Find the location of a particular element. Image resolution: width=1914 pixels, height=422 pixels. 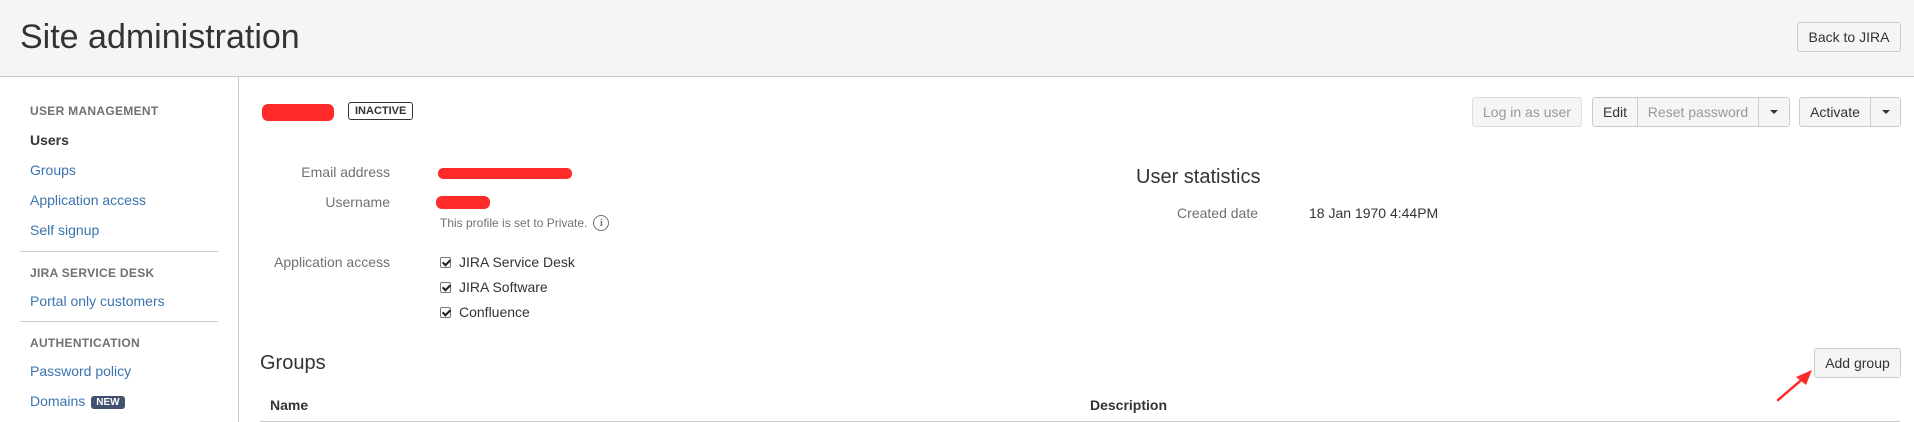

sidebar-item-portal-only-customers: Portal only customers is located at coordinates (97, 301).